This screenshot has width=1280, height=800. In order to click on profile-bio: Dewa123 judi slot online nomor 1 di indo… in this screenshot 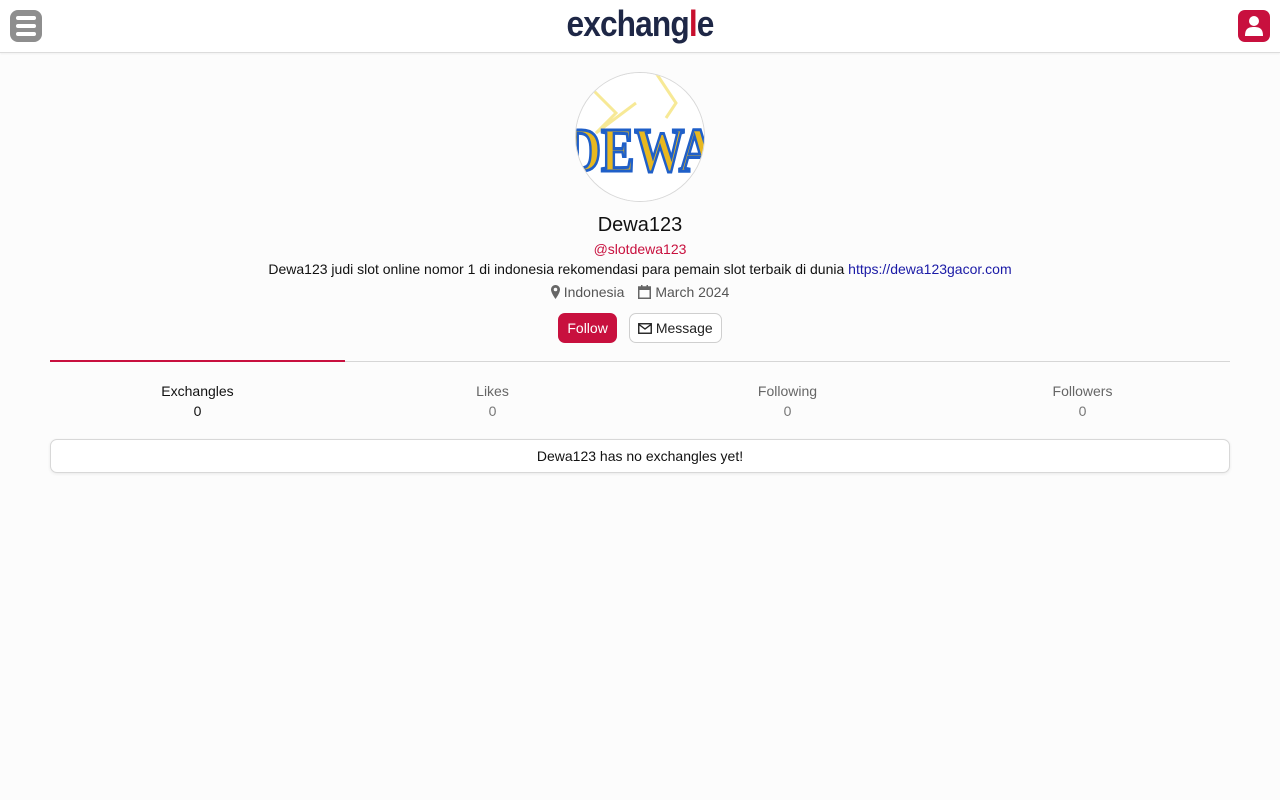, I will do `click(640, 269)`.